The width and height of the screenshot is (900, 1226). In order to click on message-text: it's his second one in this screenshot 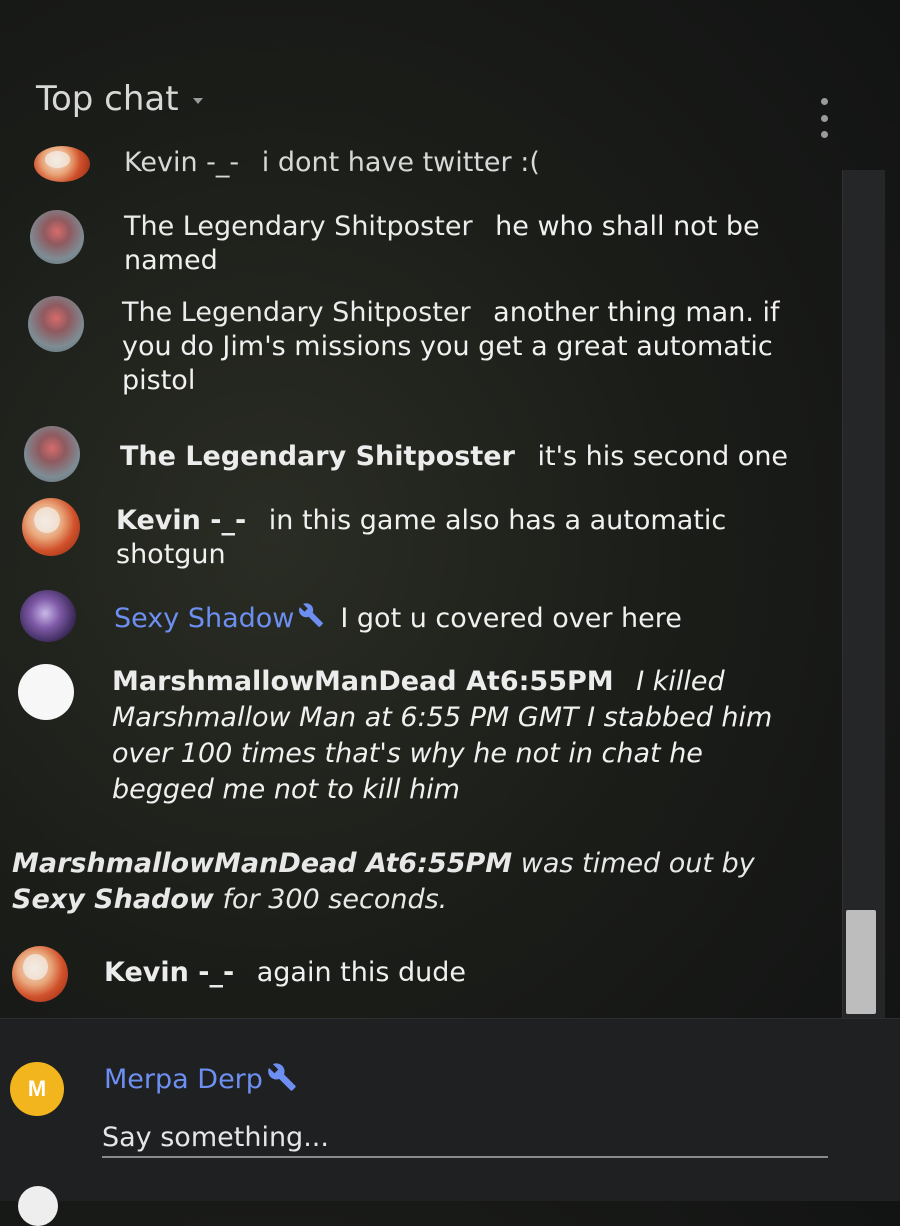, I will do `click(663, 456)`.